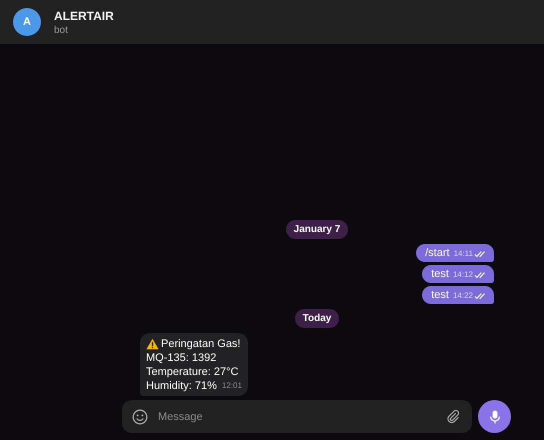 This screenshot has height=440, width=544. Describe the element at coordinates (181, 386) in the screenshot. I see `message-text: Humidity: 71%` at that location.